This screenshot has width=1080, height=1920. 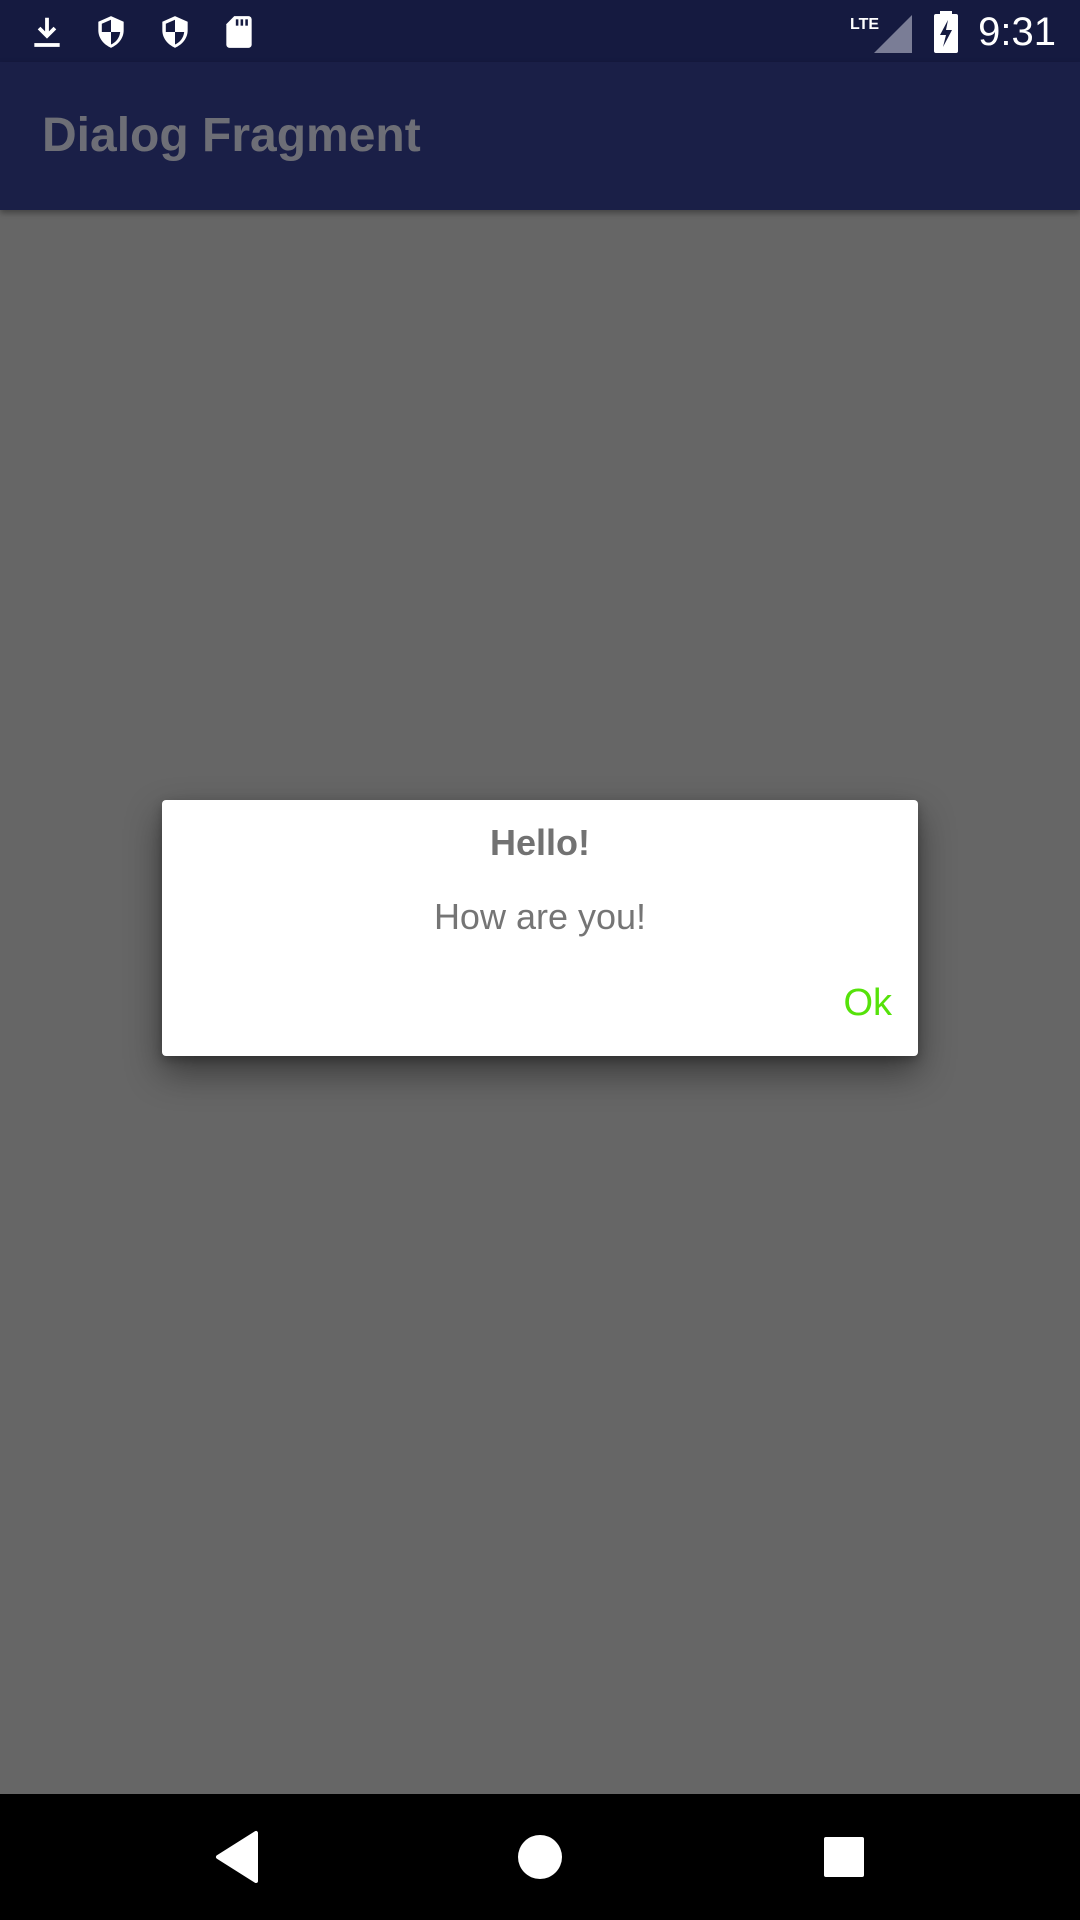 What do you see at coordinates (539, 842) in the screenshot?
I see `dialog-title: Hello!` at bounding box center [539, 842].